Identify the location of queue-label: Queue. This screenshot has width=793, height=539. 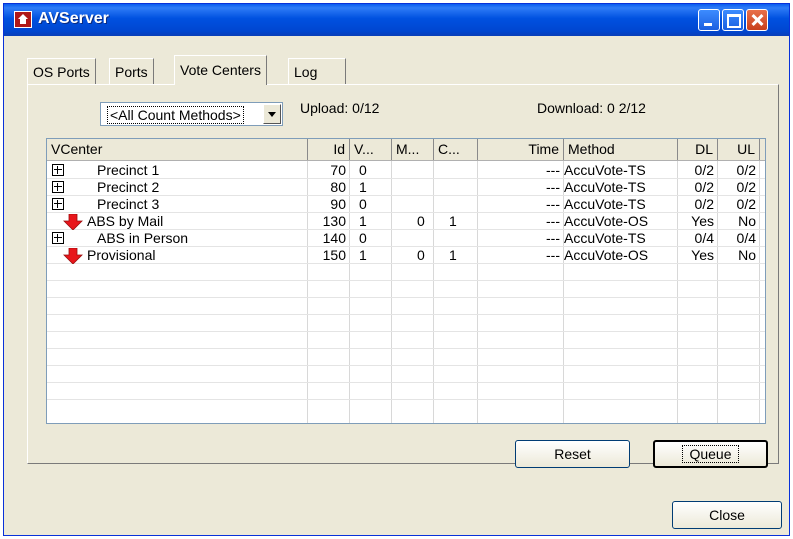
(710, 454).